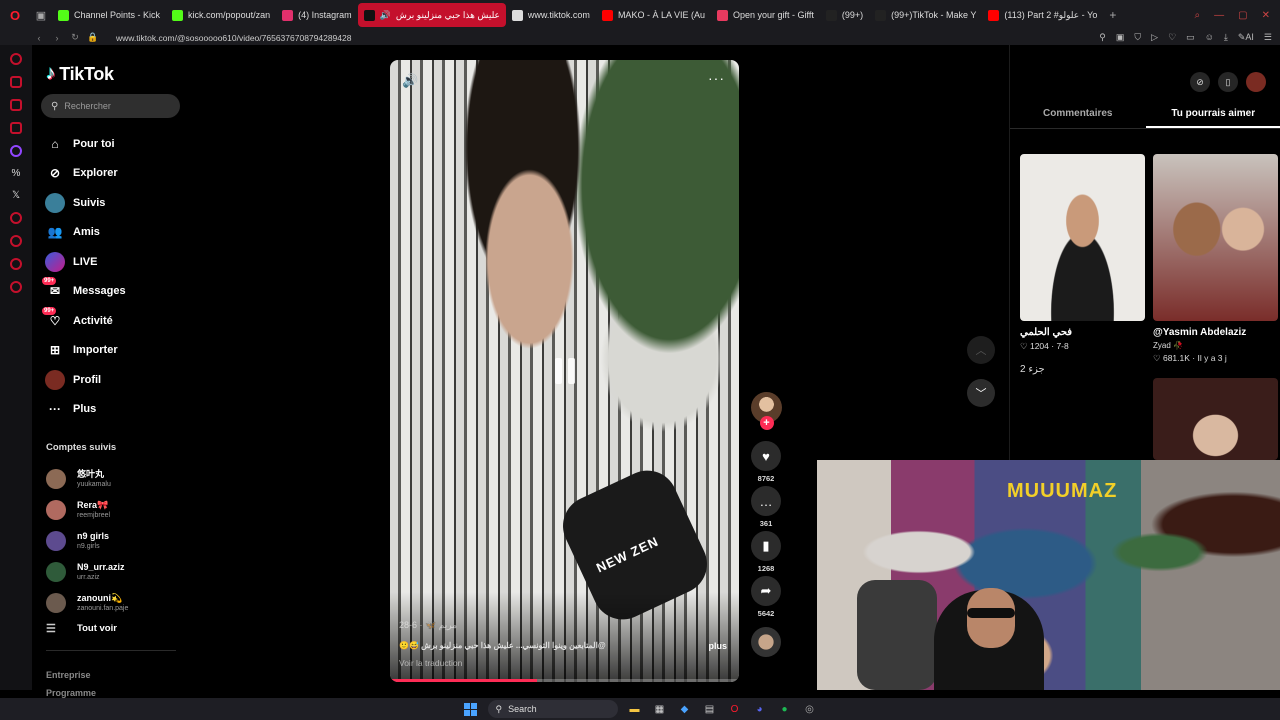  I want to click on nav-item-profile: Profil, so click(115, 380).